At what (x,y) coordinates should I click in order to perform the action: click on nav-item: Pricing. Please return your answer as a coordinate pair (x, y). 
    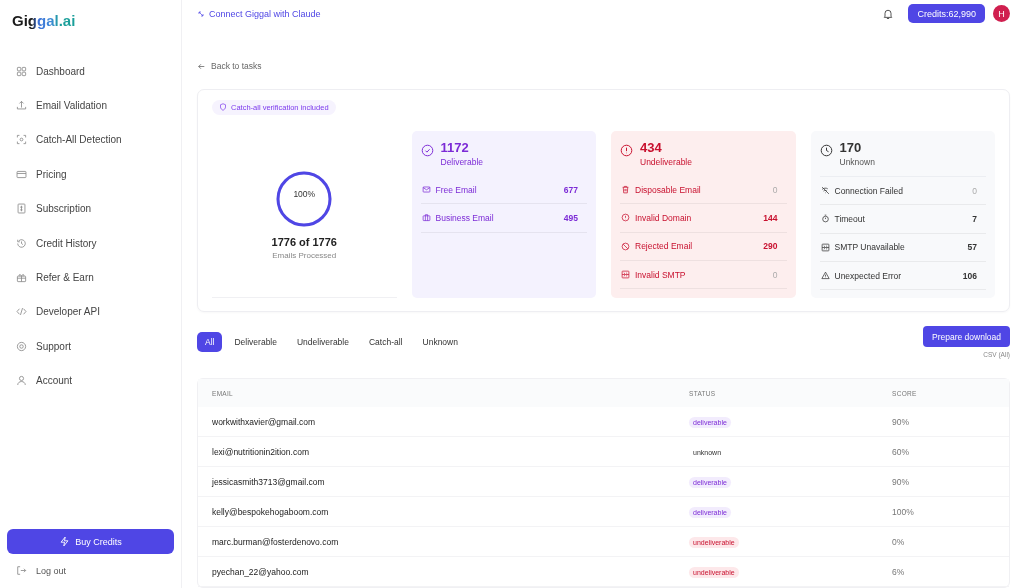
    Looking at the image, I should click on (90, 174).